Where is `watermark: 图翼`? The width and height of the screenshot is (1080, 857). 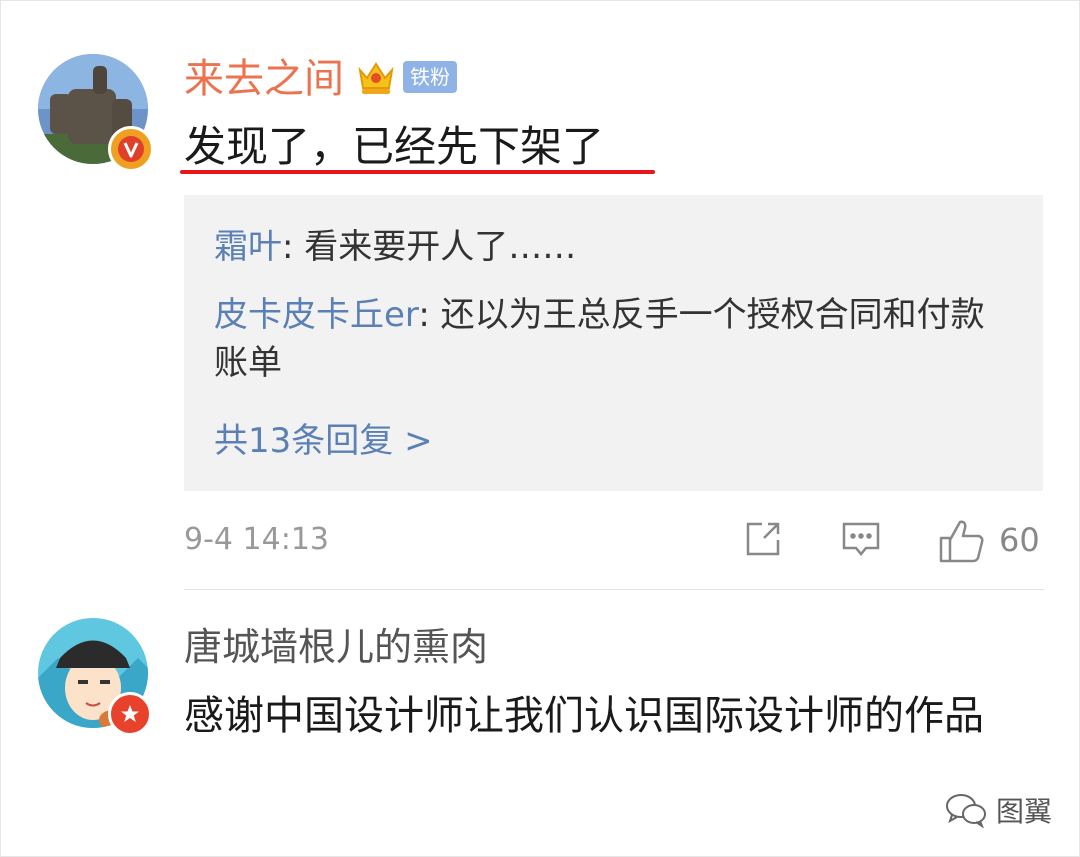 watermark: 图翼 is located at coordinates (998, 810).